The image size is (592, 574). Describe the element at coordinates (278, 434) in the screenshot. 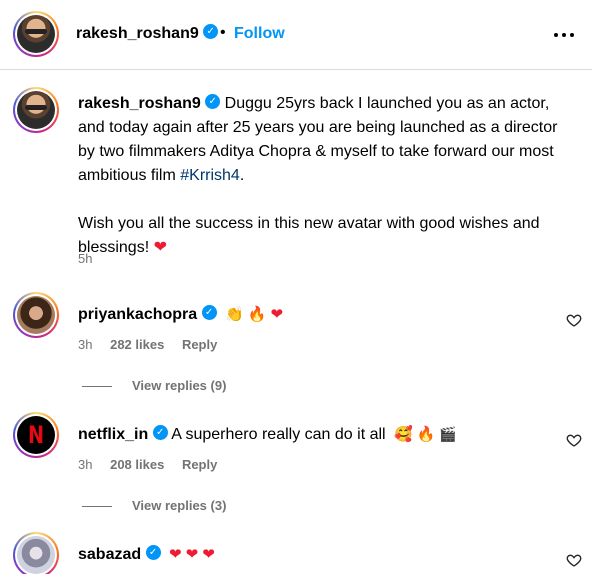

I see `comment-text: A superhero really can do it all` at that location.